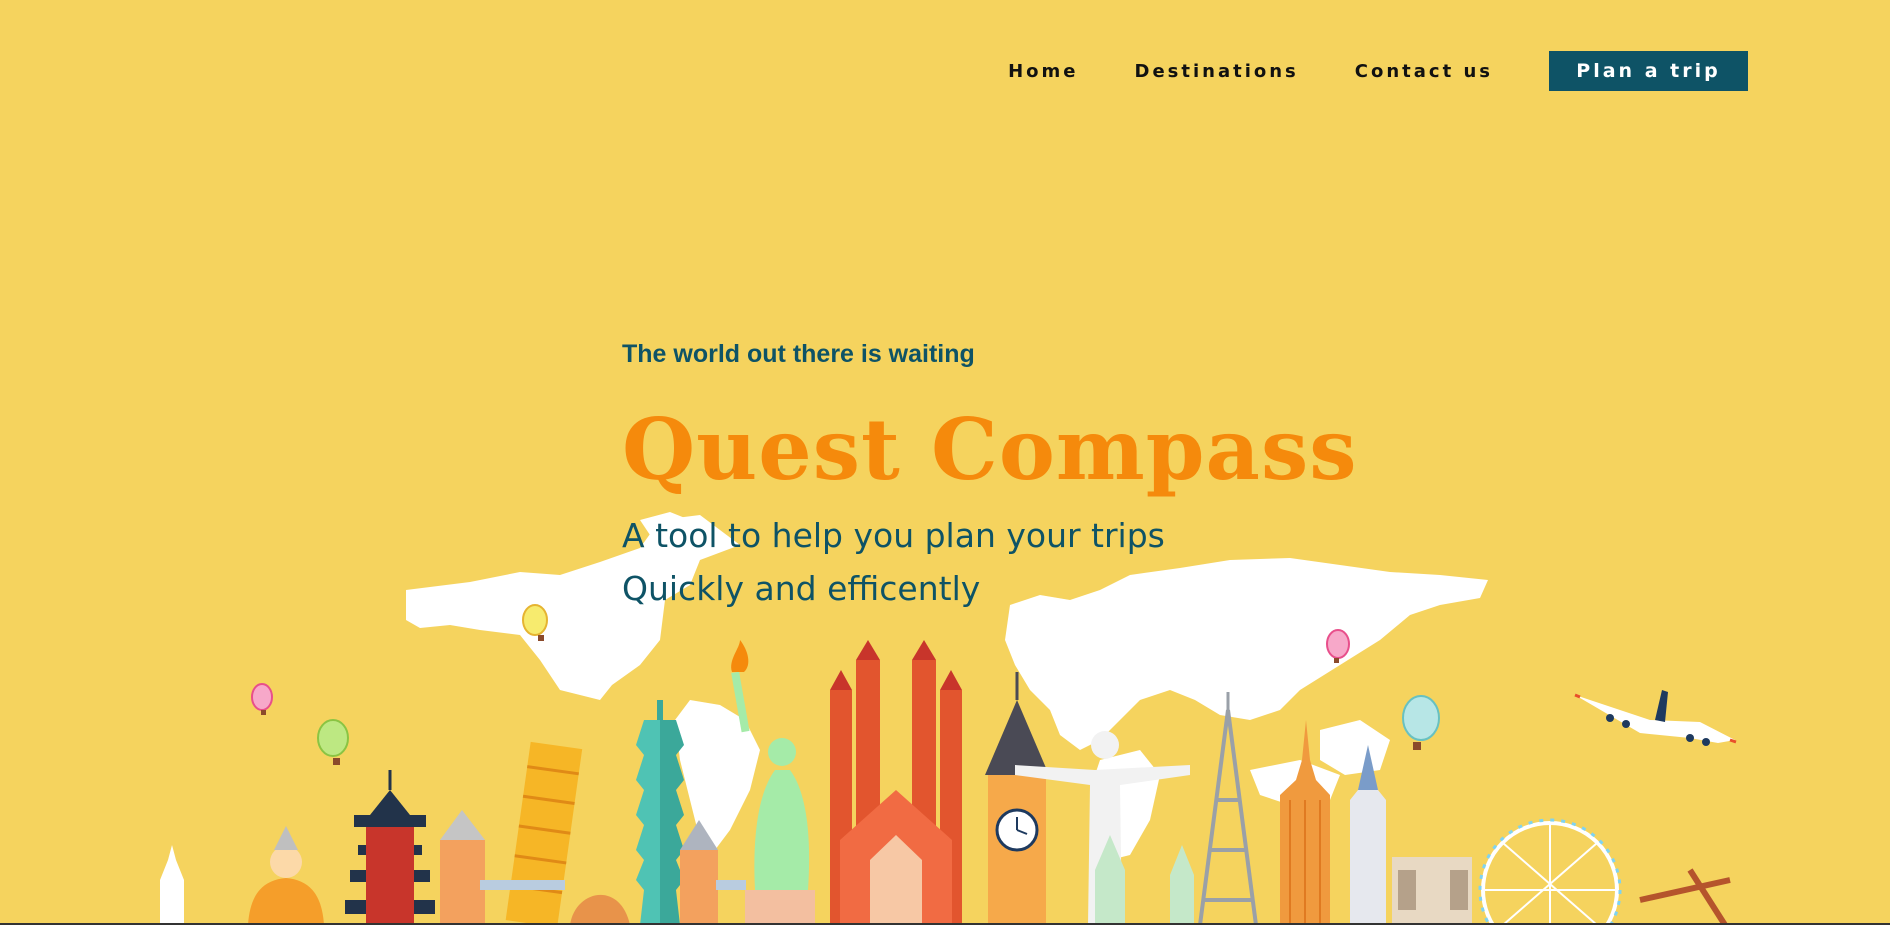  What do you see at coordinates (1043, 71) in the screenshot?
I see `nav-home-link: Home` at bounding box center [1043, 71].